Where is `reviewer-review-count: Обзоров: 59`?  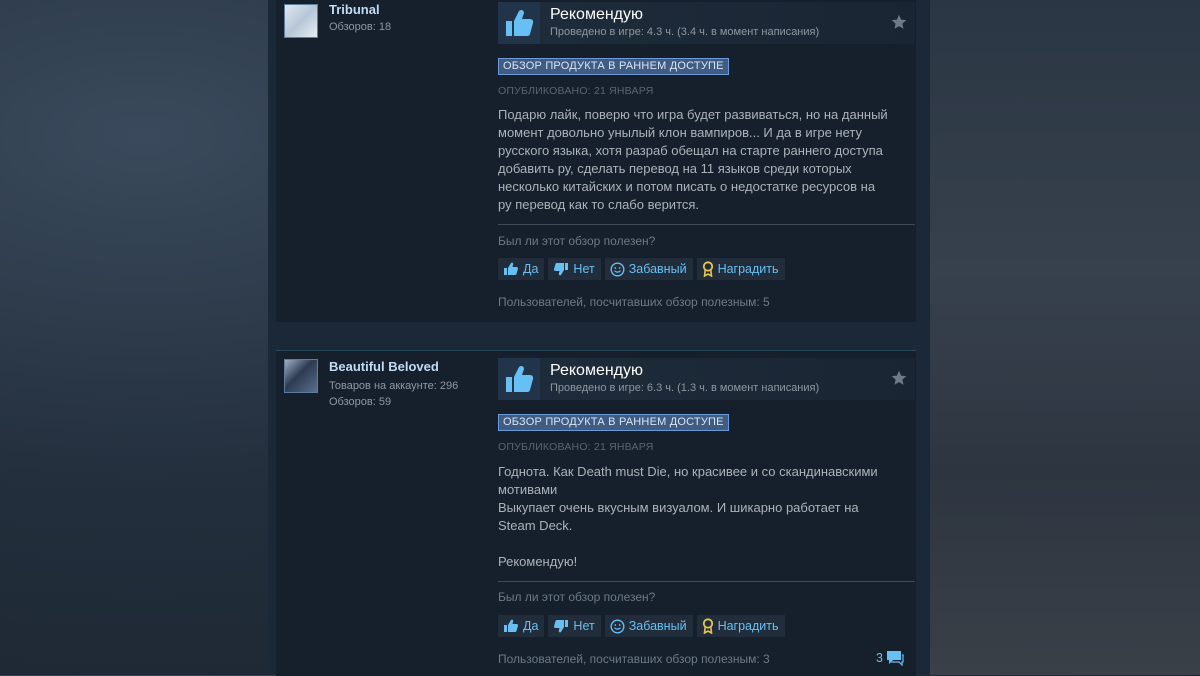 reviewer-review-count: Обзоров: 59 is located at coordinates (360, 402).